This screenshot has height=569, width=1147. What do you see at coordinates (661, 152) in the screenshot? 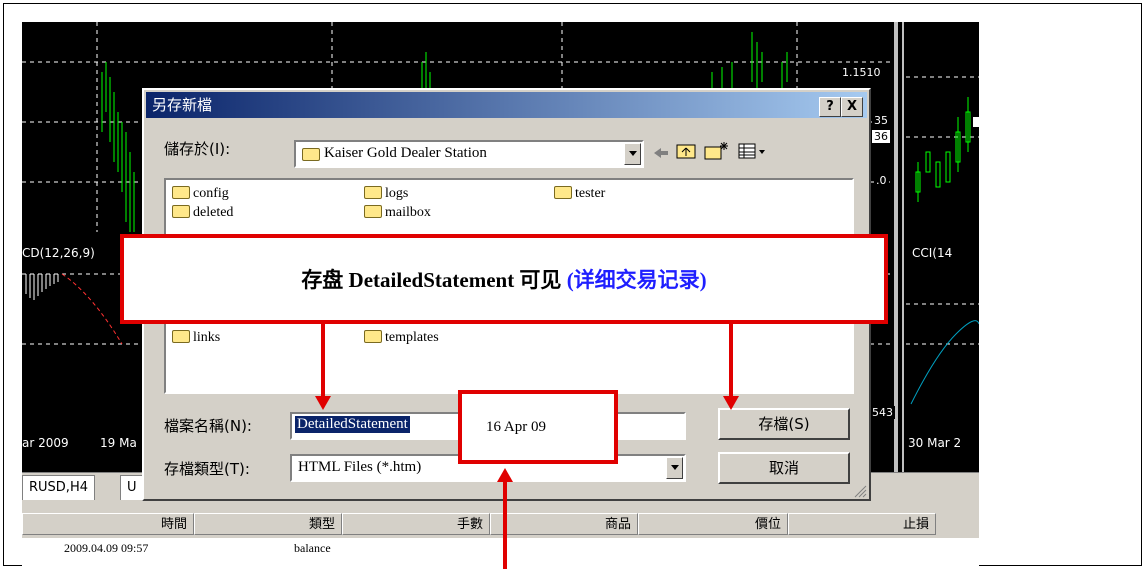
I see `back-icon` at bounding box center [661, 152].